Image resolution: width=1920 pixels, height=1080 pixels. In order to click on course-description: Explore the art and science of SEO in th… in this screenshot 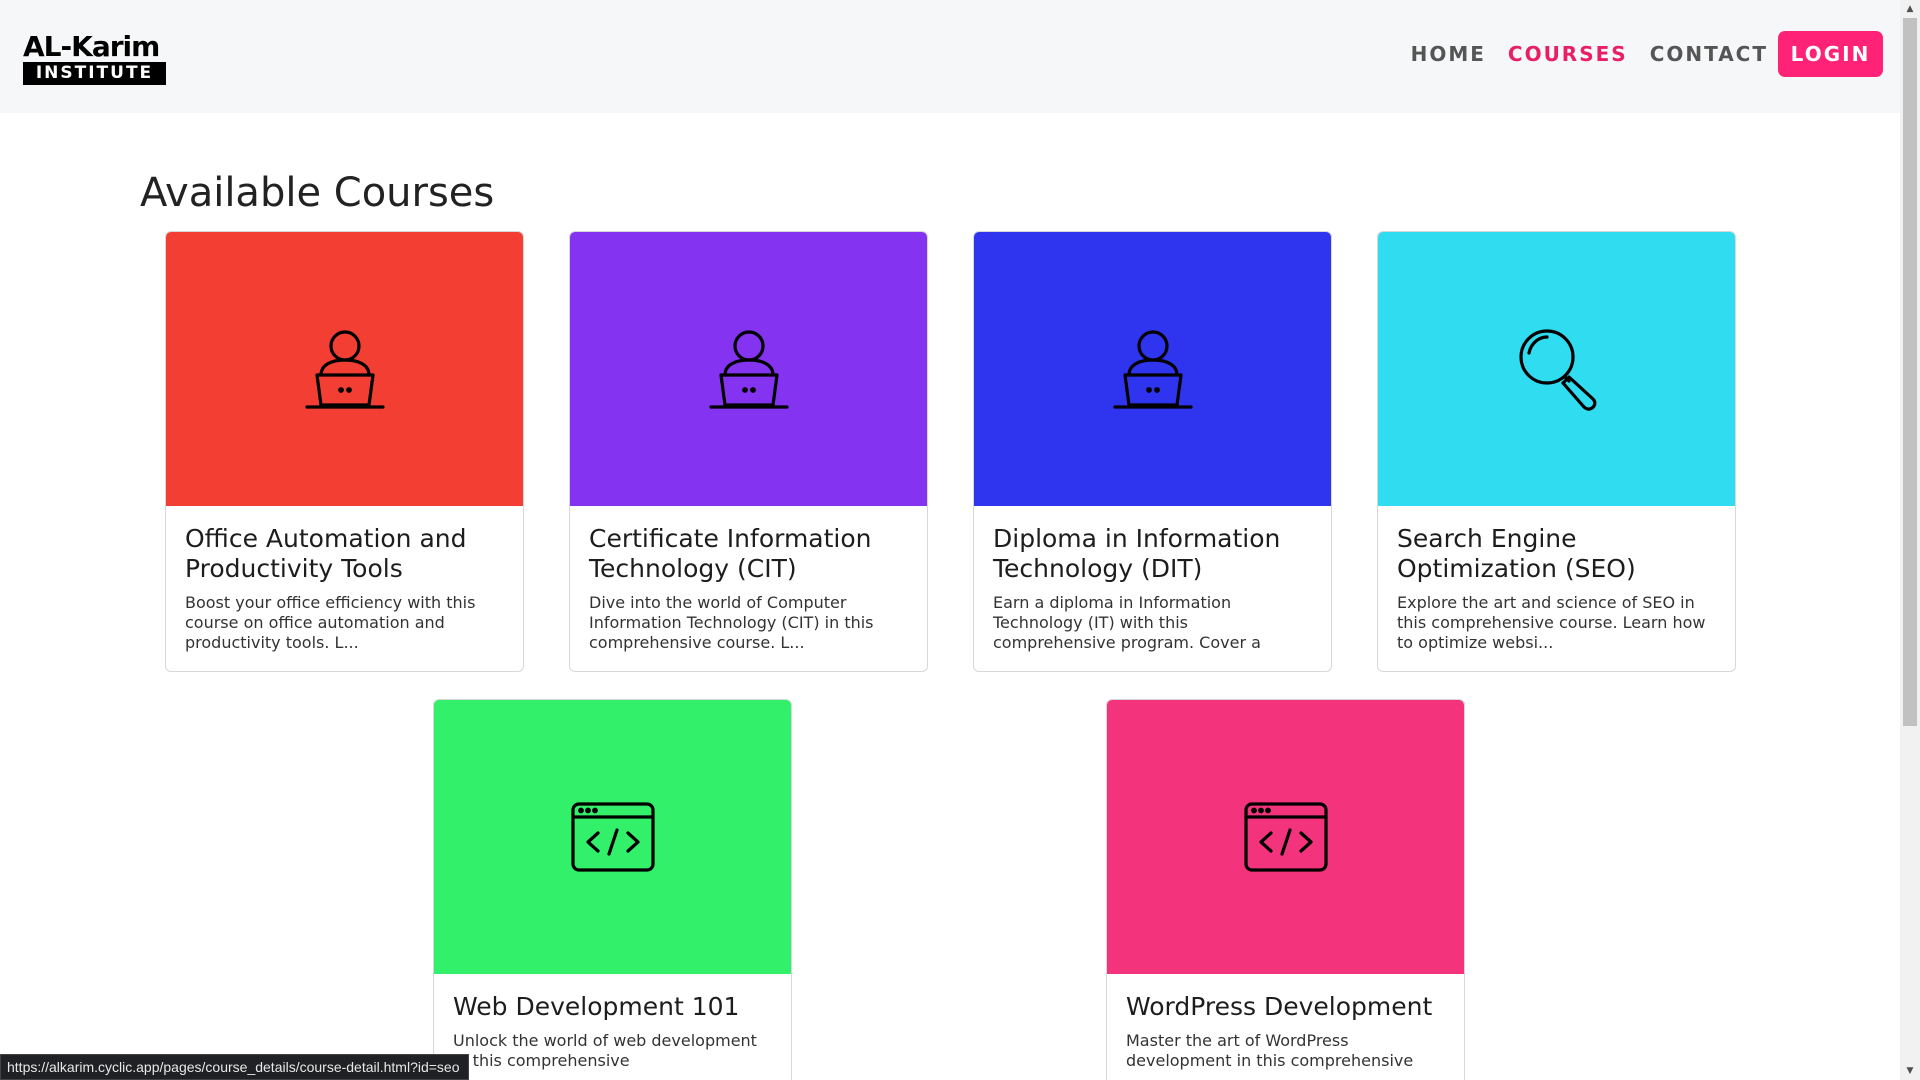, I will do `click(1551, 622)`.